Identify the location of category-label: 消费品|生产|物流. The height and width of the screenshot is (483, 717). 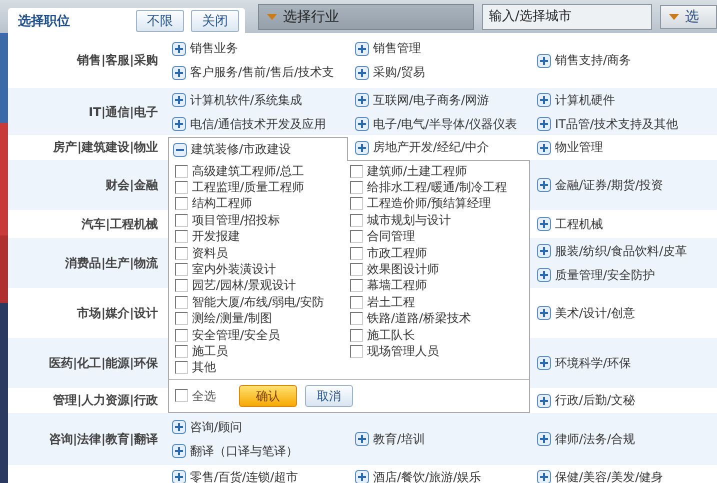
(111, 263).